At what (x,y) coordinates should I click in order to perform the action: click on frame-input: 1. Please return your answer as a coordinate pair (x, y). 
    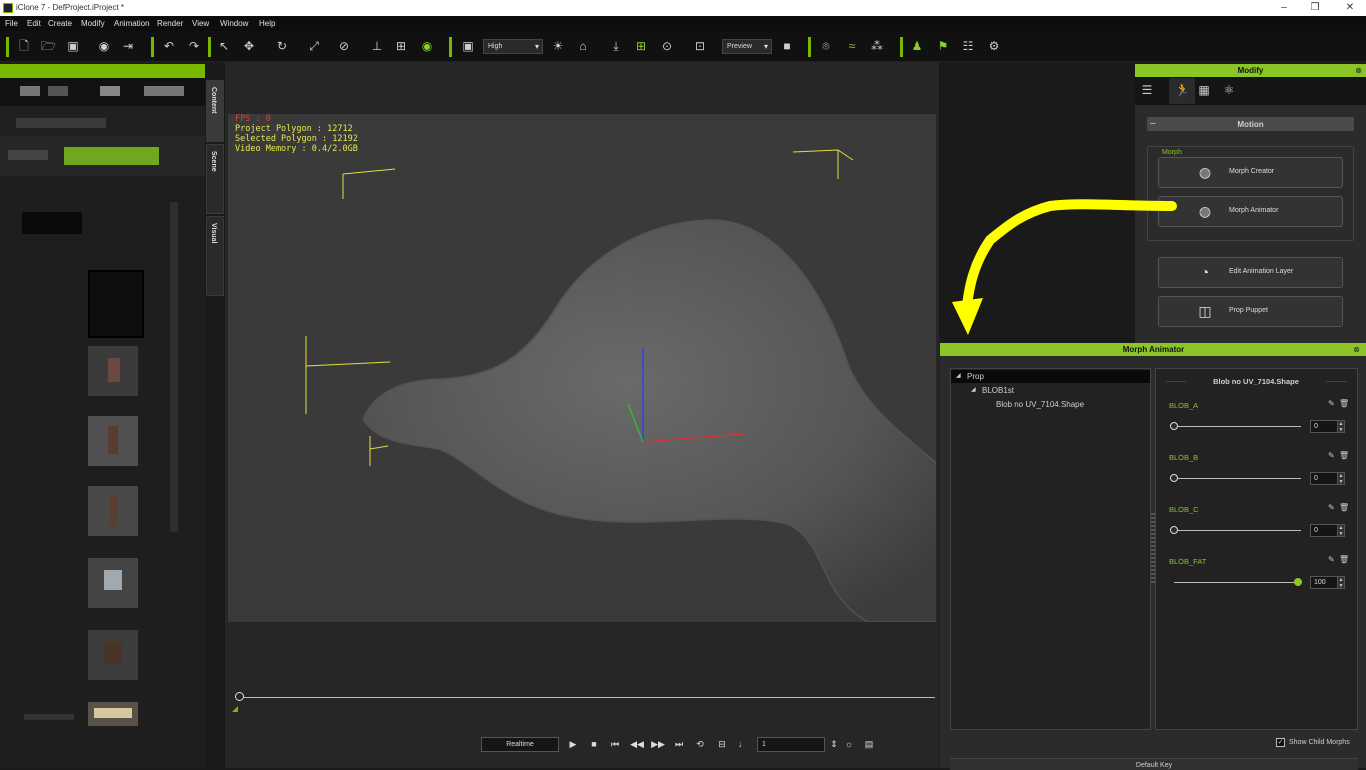
    Looking at the image, I should click on (791, 744).